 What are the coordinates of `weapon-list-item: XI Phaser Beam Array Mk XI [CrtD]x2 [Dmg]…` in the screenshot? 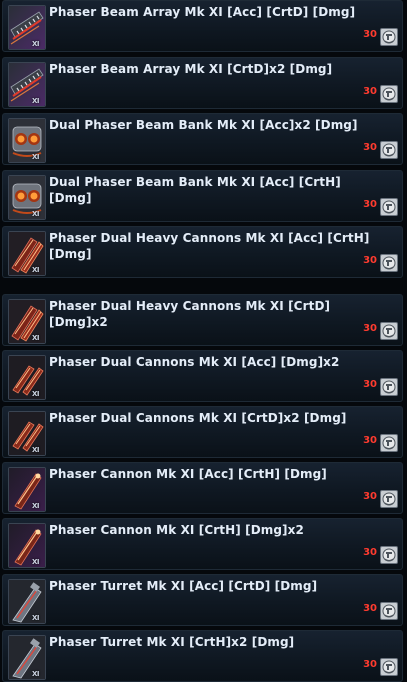 It's located at (202, 83).